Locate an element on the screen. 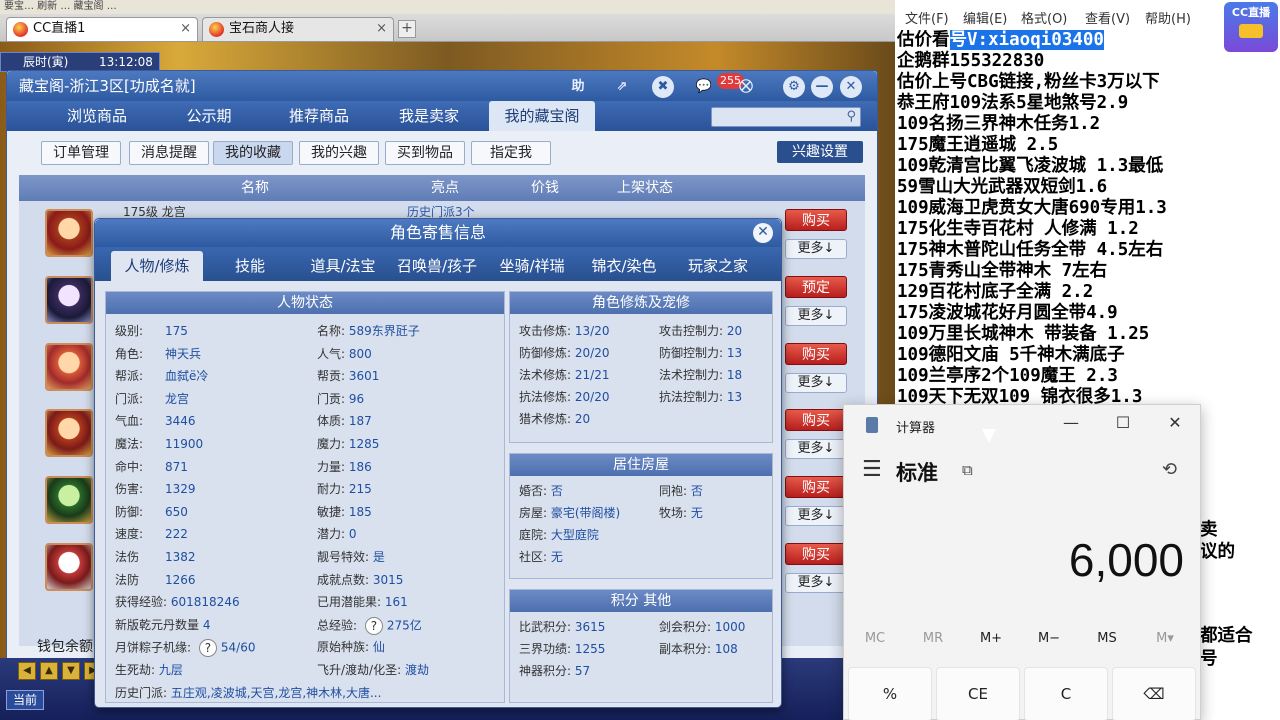 This screenshot has height=720, width=1280. ms-button: MS is located at coordinates (1107, 638).